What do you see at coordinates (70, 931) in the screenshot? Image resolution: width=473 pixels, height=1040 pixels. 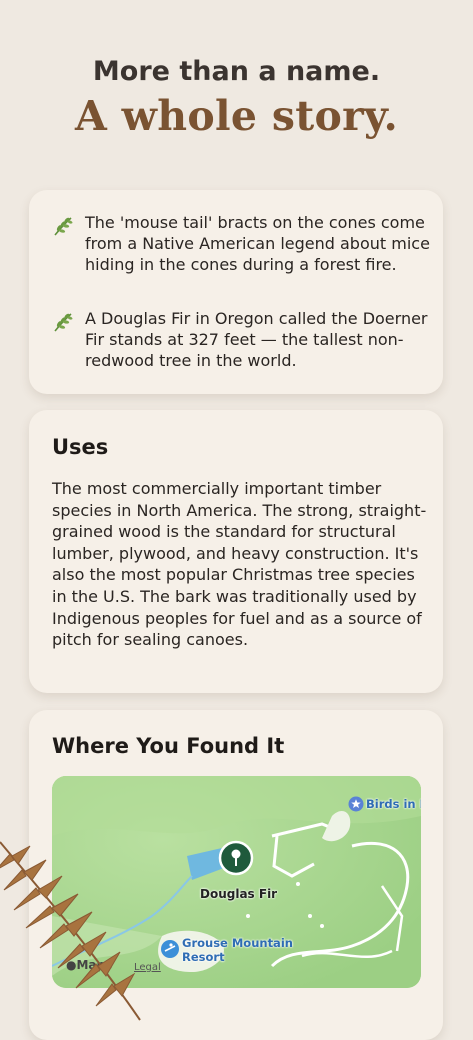 I see `fern-decoration-icon` at bounding box center [70, 931].